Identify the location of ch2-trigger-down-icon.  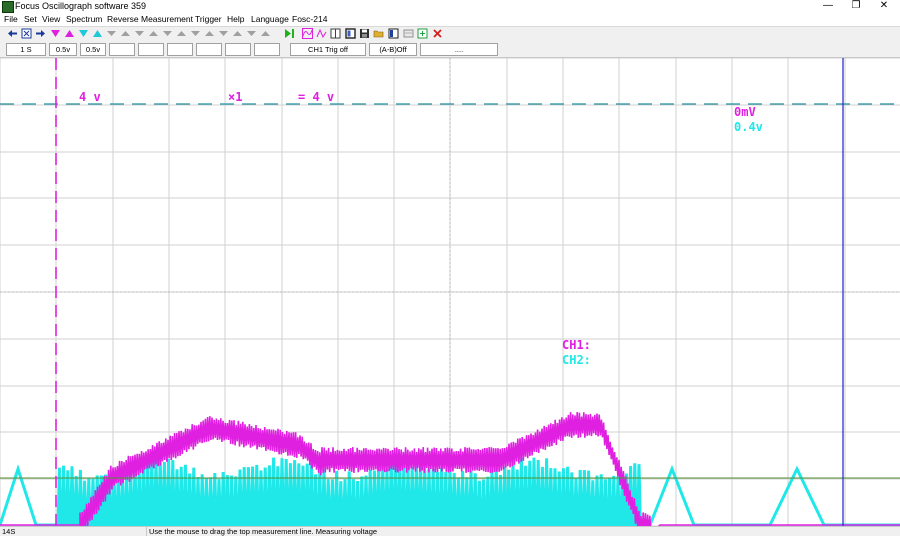
(83, 33).